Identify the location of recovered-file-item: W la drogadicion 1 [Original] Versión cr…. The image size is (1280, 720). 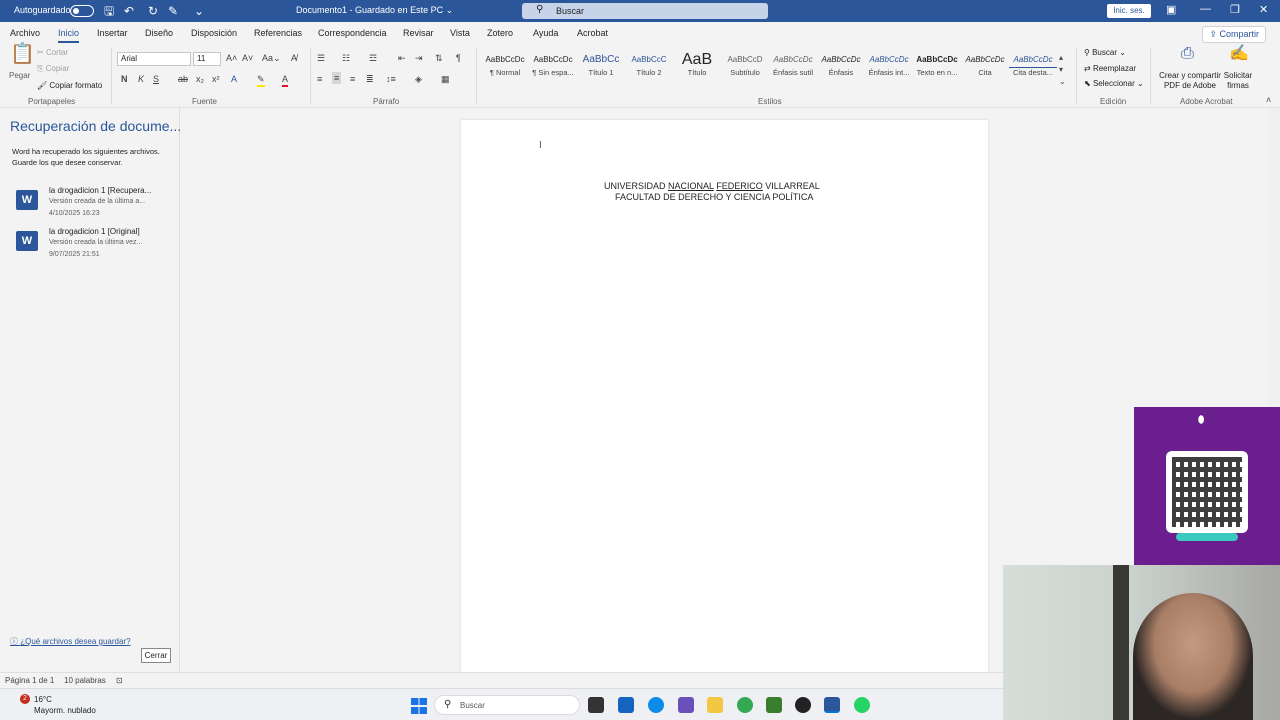
(94, 247).